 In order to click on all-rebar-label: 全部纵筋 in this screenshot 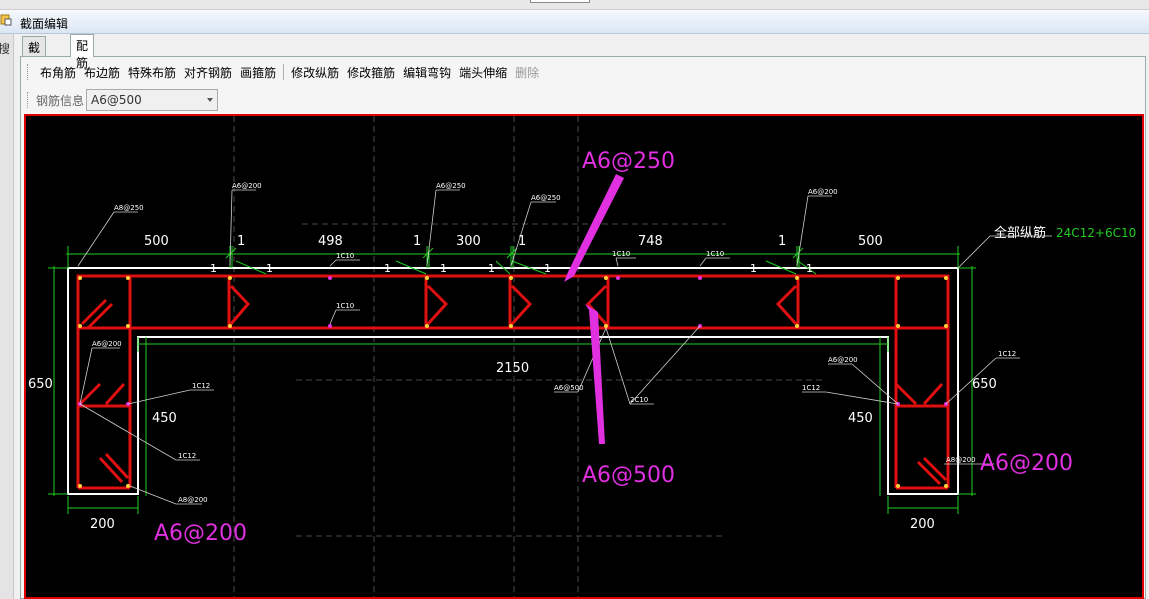, I will do `click(1020, 233)`.